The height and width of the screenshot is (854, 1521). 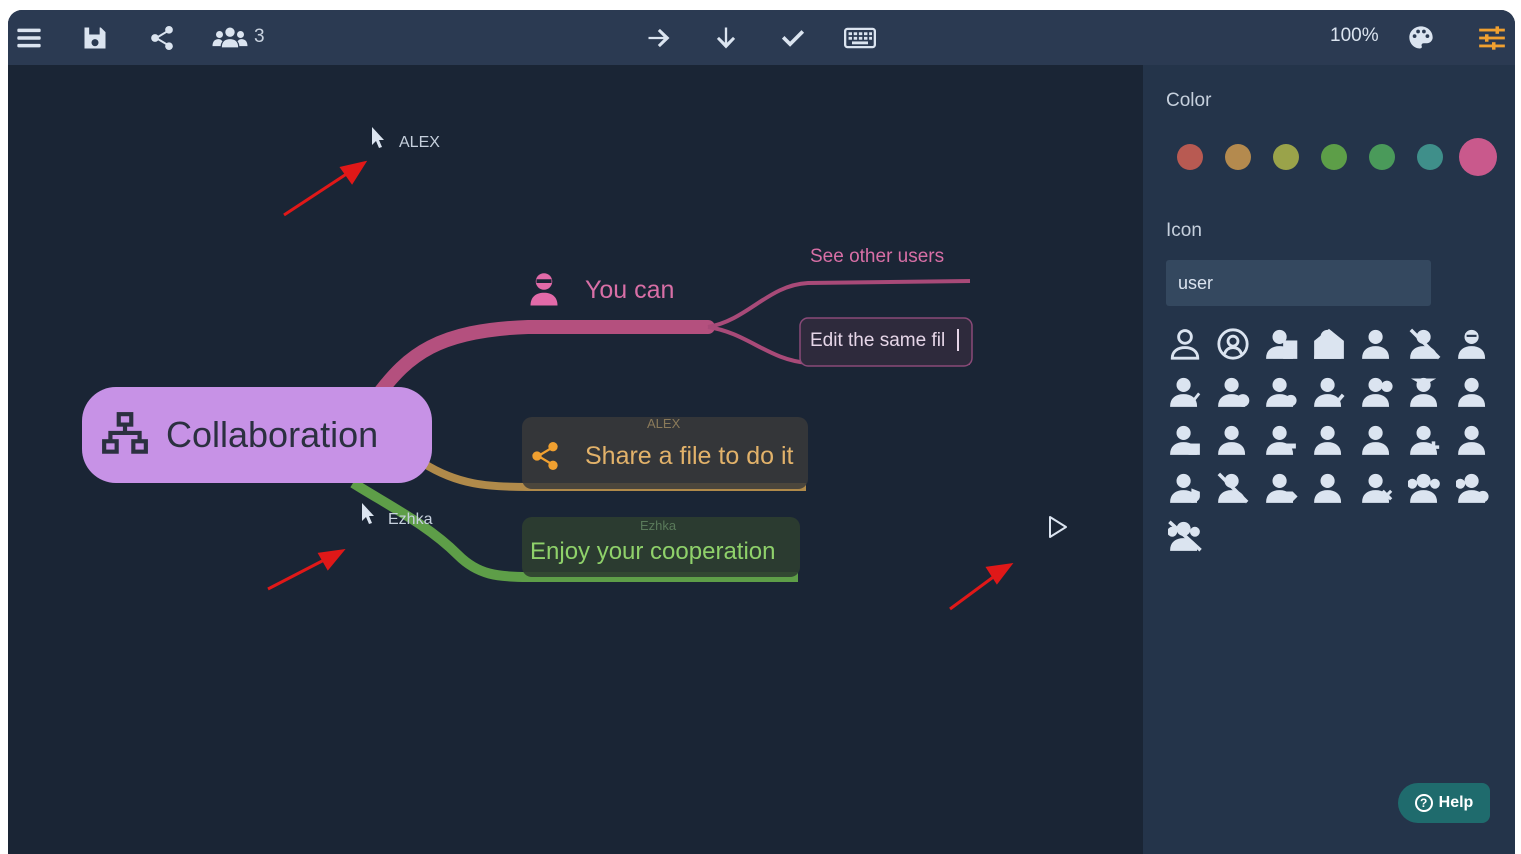 What do you see at coordinates (1421, 38) in the screenshot?
I see `palette-icon` at bounding box center [1421, 38].